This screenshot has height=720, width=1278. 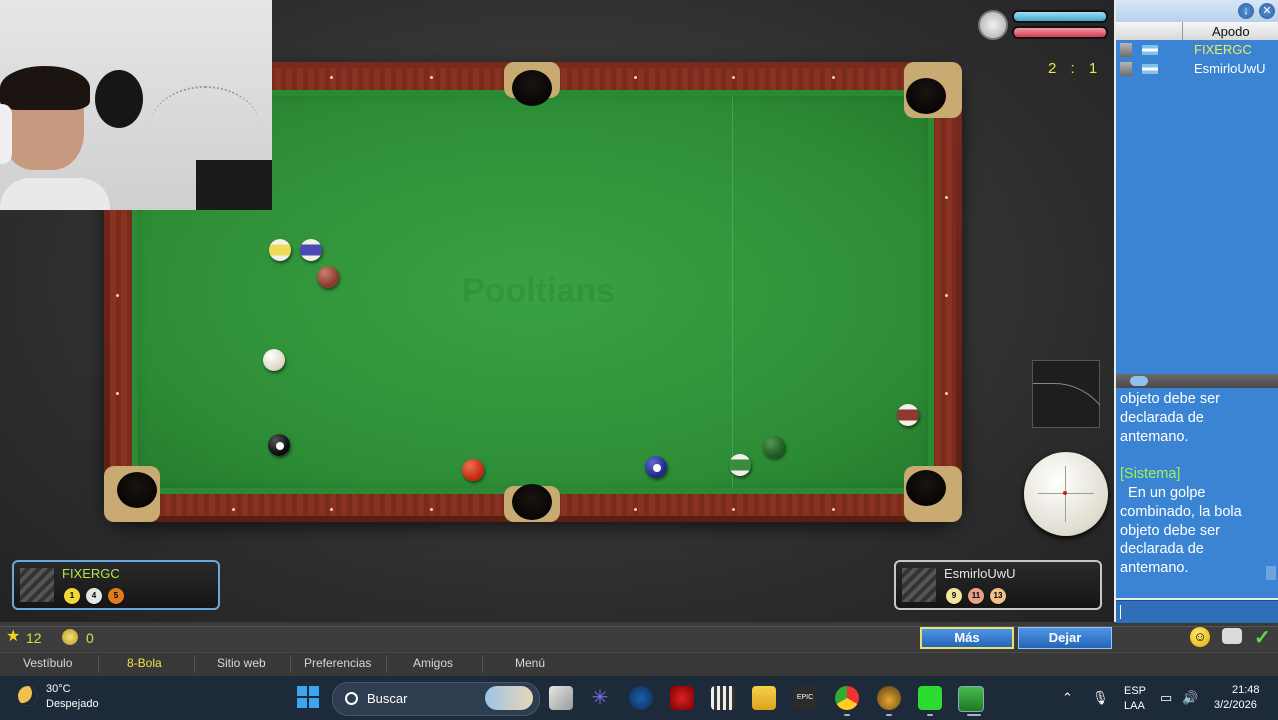 I want to click on epic-games-icon: EPIC, so click(x=805, y=698).